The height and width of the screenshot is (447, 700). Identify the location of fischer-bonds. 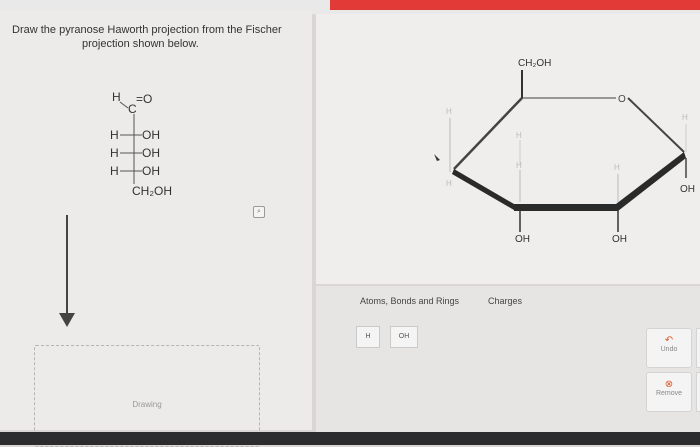
(130, 142).